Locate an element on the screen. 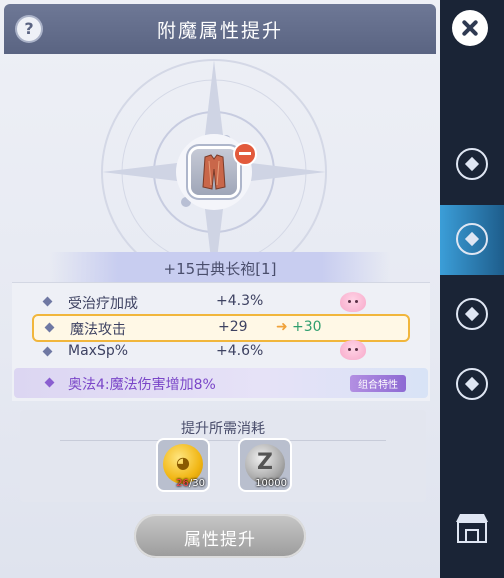  cost-count: 26/30 is located at coordinates (190, 483).